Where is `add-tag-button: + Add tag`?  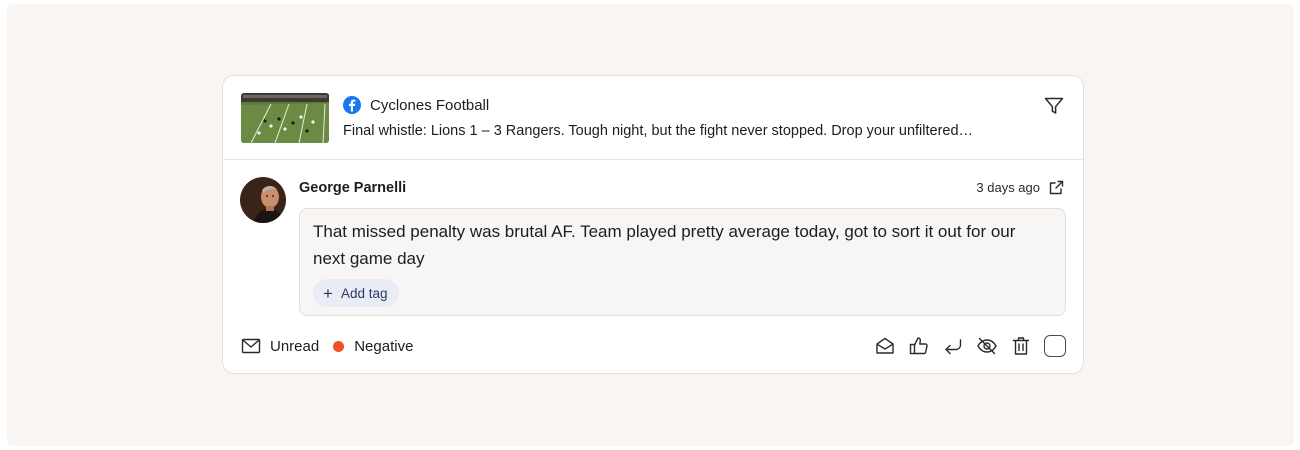 add-tag-button: + Add tag is located at coordinates (356, 293).